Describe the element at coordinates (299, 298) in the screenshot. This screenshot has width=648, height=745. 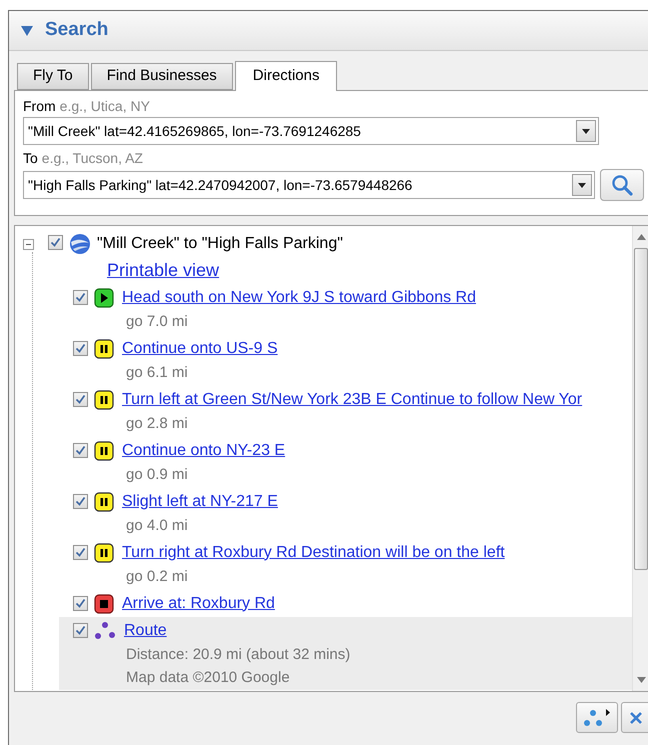
I see `direction-link: Head south on New York 9J S toward Gibbons Rd` at that location.